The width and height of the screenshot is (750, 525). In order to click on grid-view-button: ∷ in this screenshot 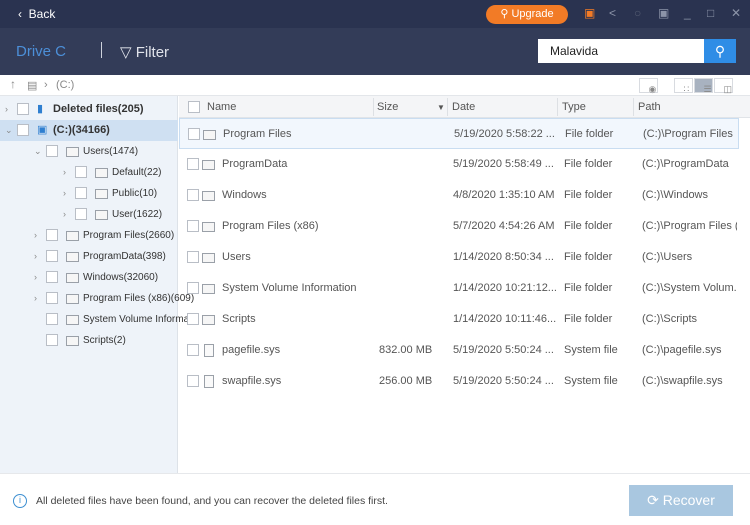, I will do `click(683, 86)`.